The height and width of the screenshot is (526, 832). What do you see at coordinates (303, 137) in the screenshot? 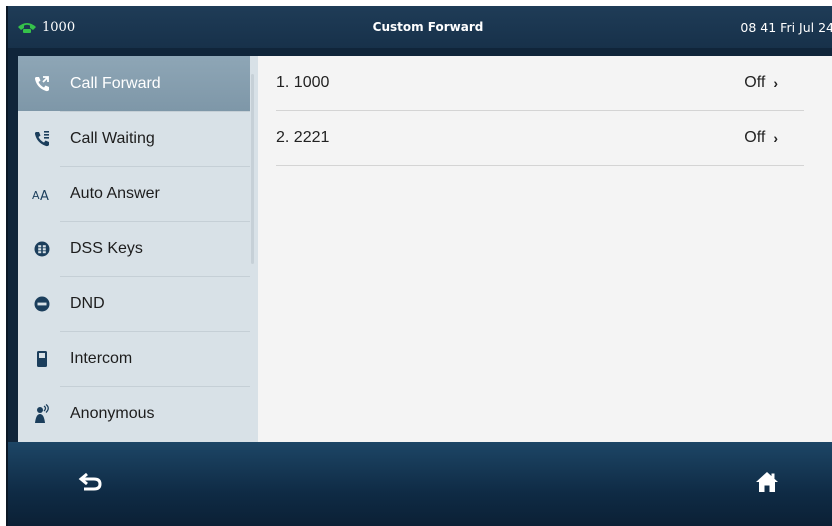
I see `list-item-label: 2. 2221` at bounding box center [303, 137].